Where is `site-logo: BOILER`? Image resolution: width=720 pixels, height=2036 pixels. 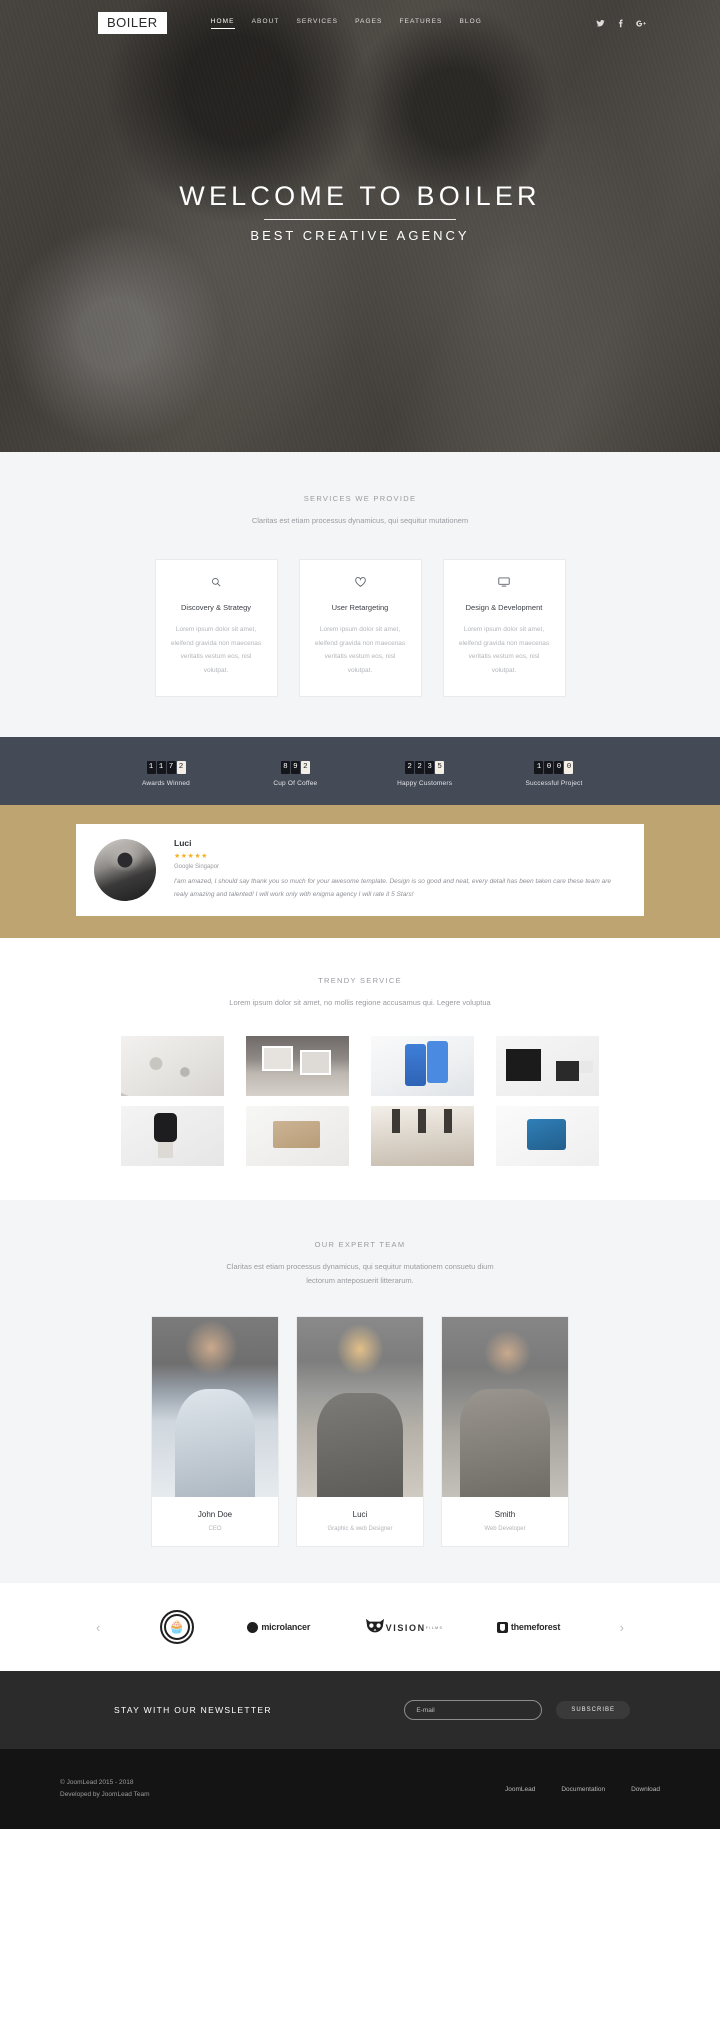
site-logo: BOILER is located at coordinates (132, 23).